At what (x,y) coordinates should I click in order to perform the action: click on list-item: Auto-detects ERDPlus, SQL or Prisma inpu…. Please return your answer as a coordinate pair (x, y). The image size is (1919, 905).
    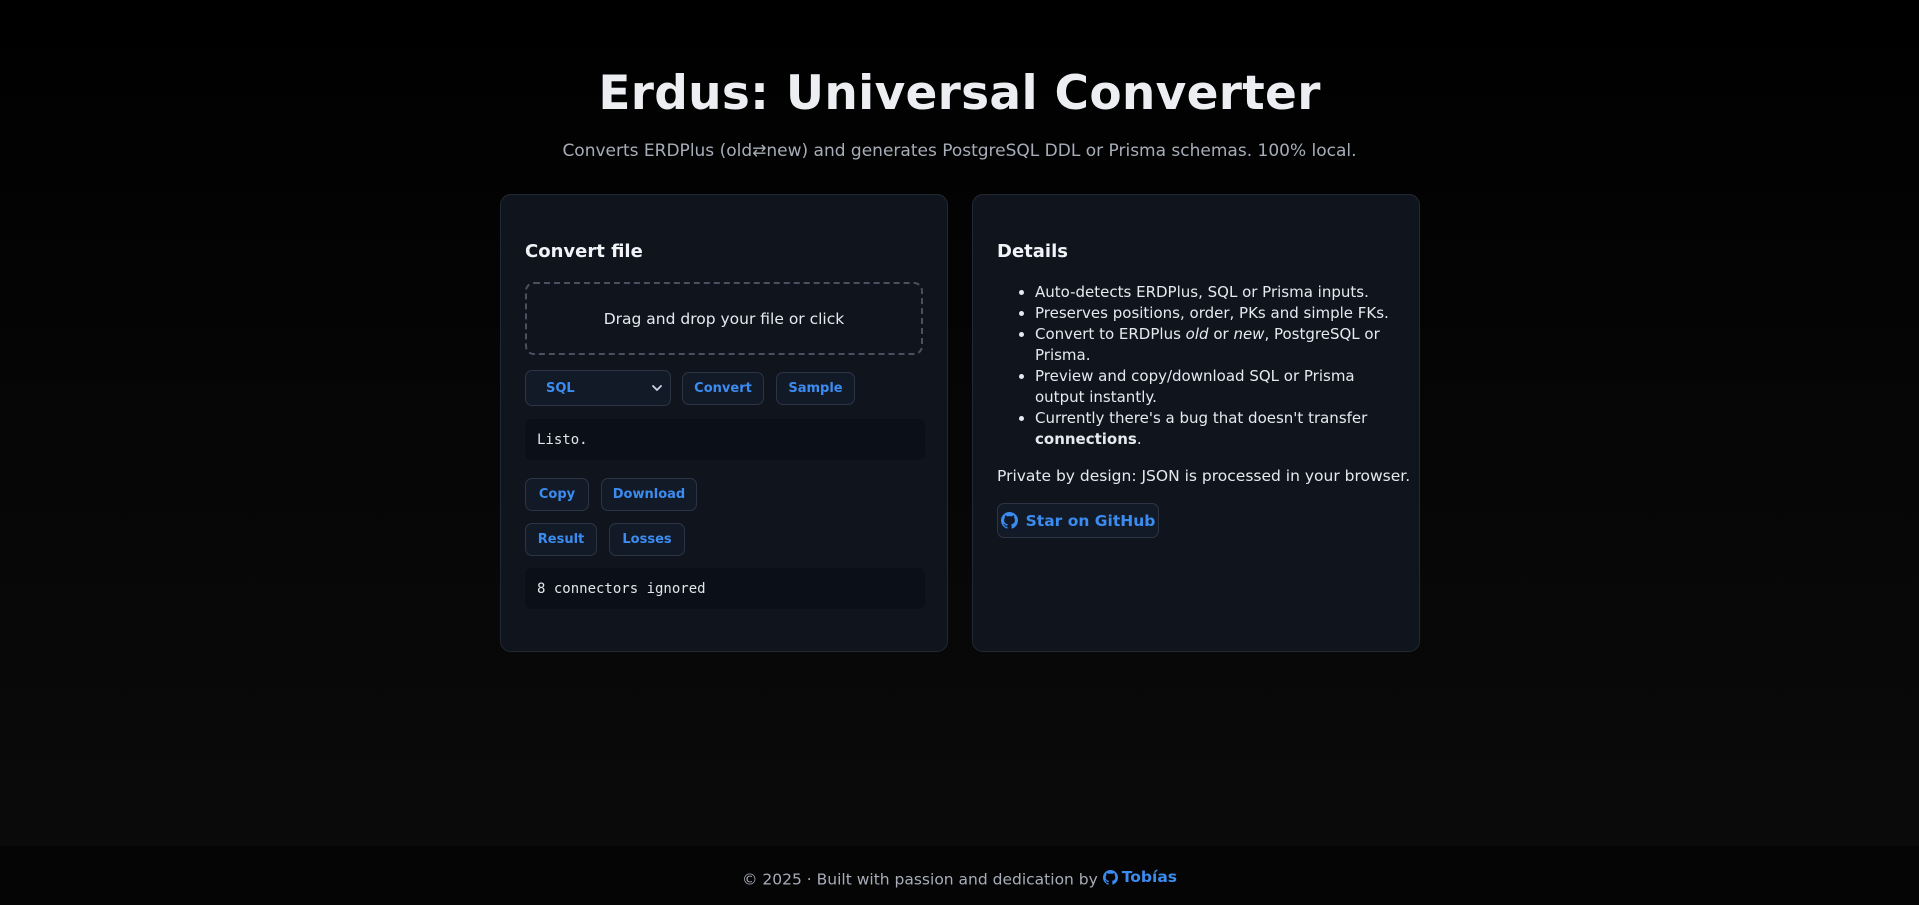
    Looking at the image, I should click on (1219, 292).